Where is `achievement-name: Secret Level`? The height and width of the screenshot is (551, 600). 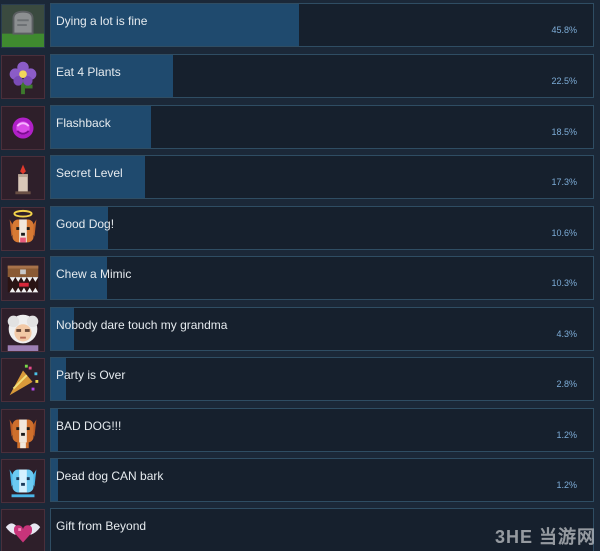
achievement-name: Secret Level is located at coordinates (89, 173).